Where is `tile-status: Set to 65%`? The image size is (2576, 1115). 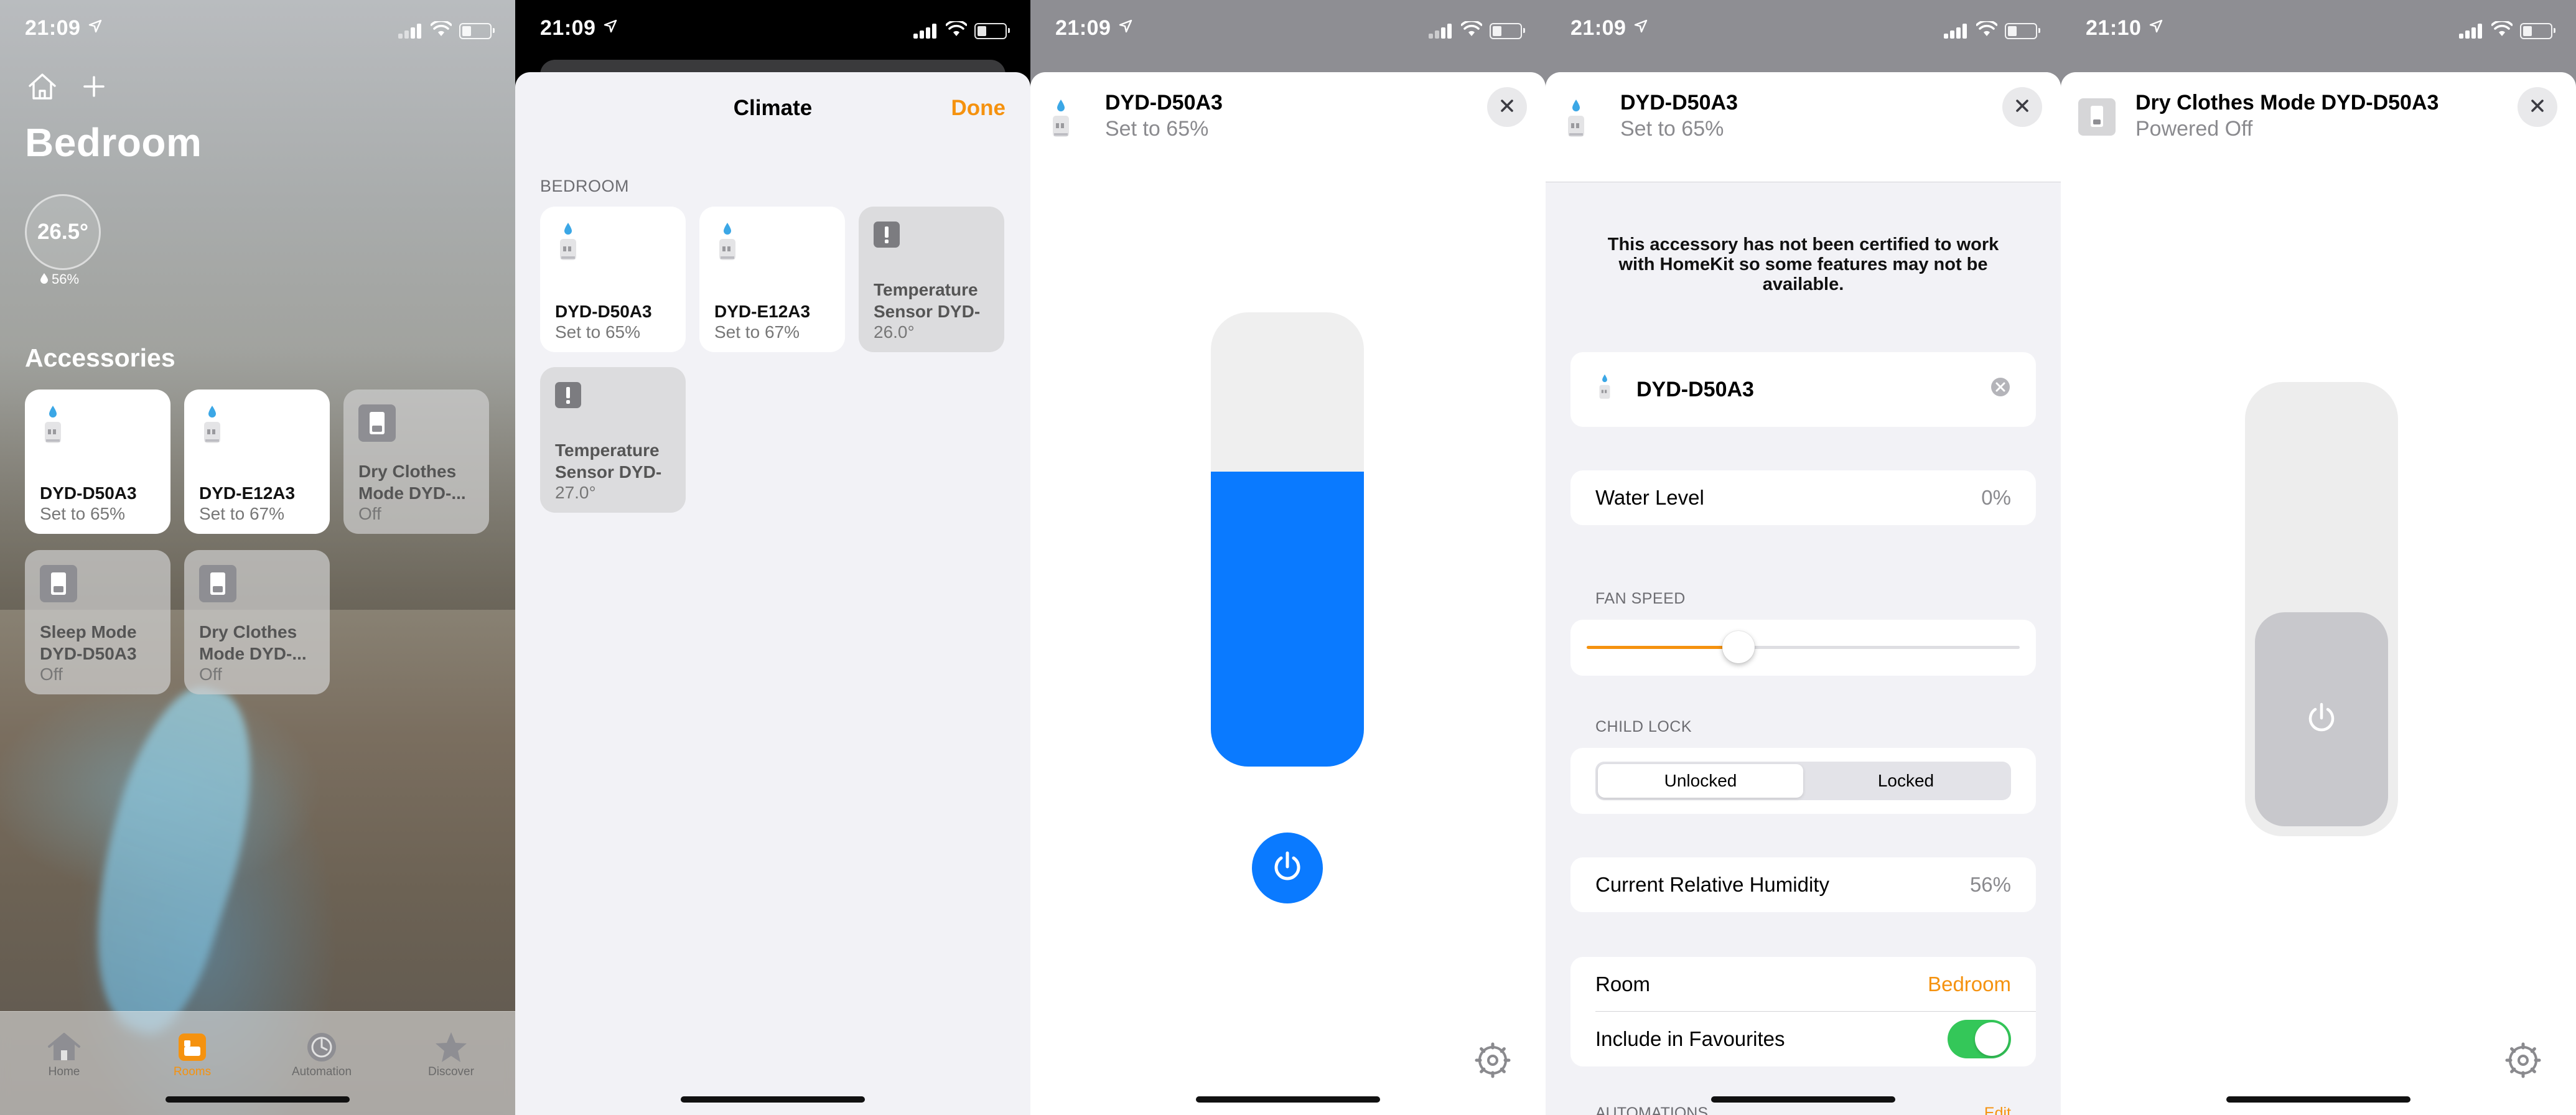
tile-status: Set to 65% is located at coordinates (598, 332).